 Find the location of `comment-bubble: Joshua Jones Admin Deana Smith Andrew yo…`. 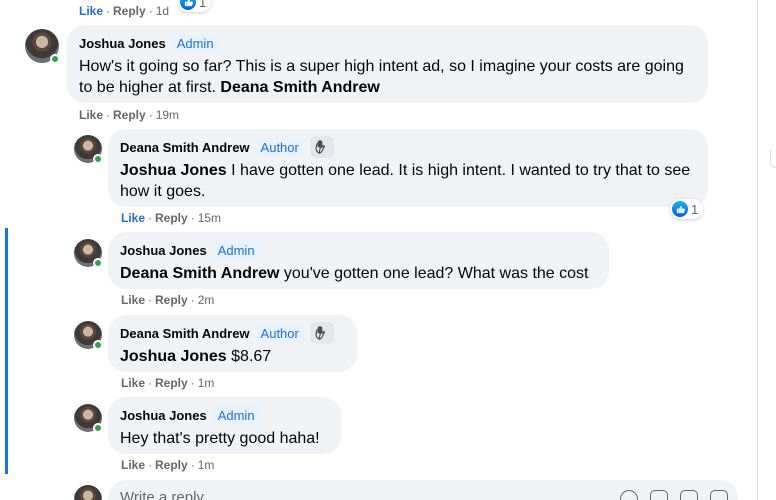

comment-bubble: Joshua Jones Admin Deana Smith Andrew yo… is located at coordinates (358, 260).